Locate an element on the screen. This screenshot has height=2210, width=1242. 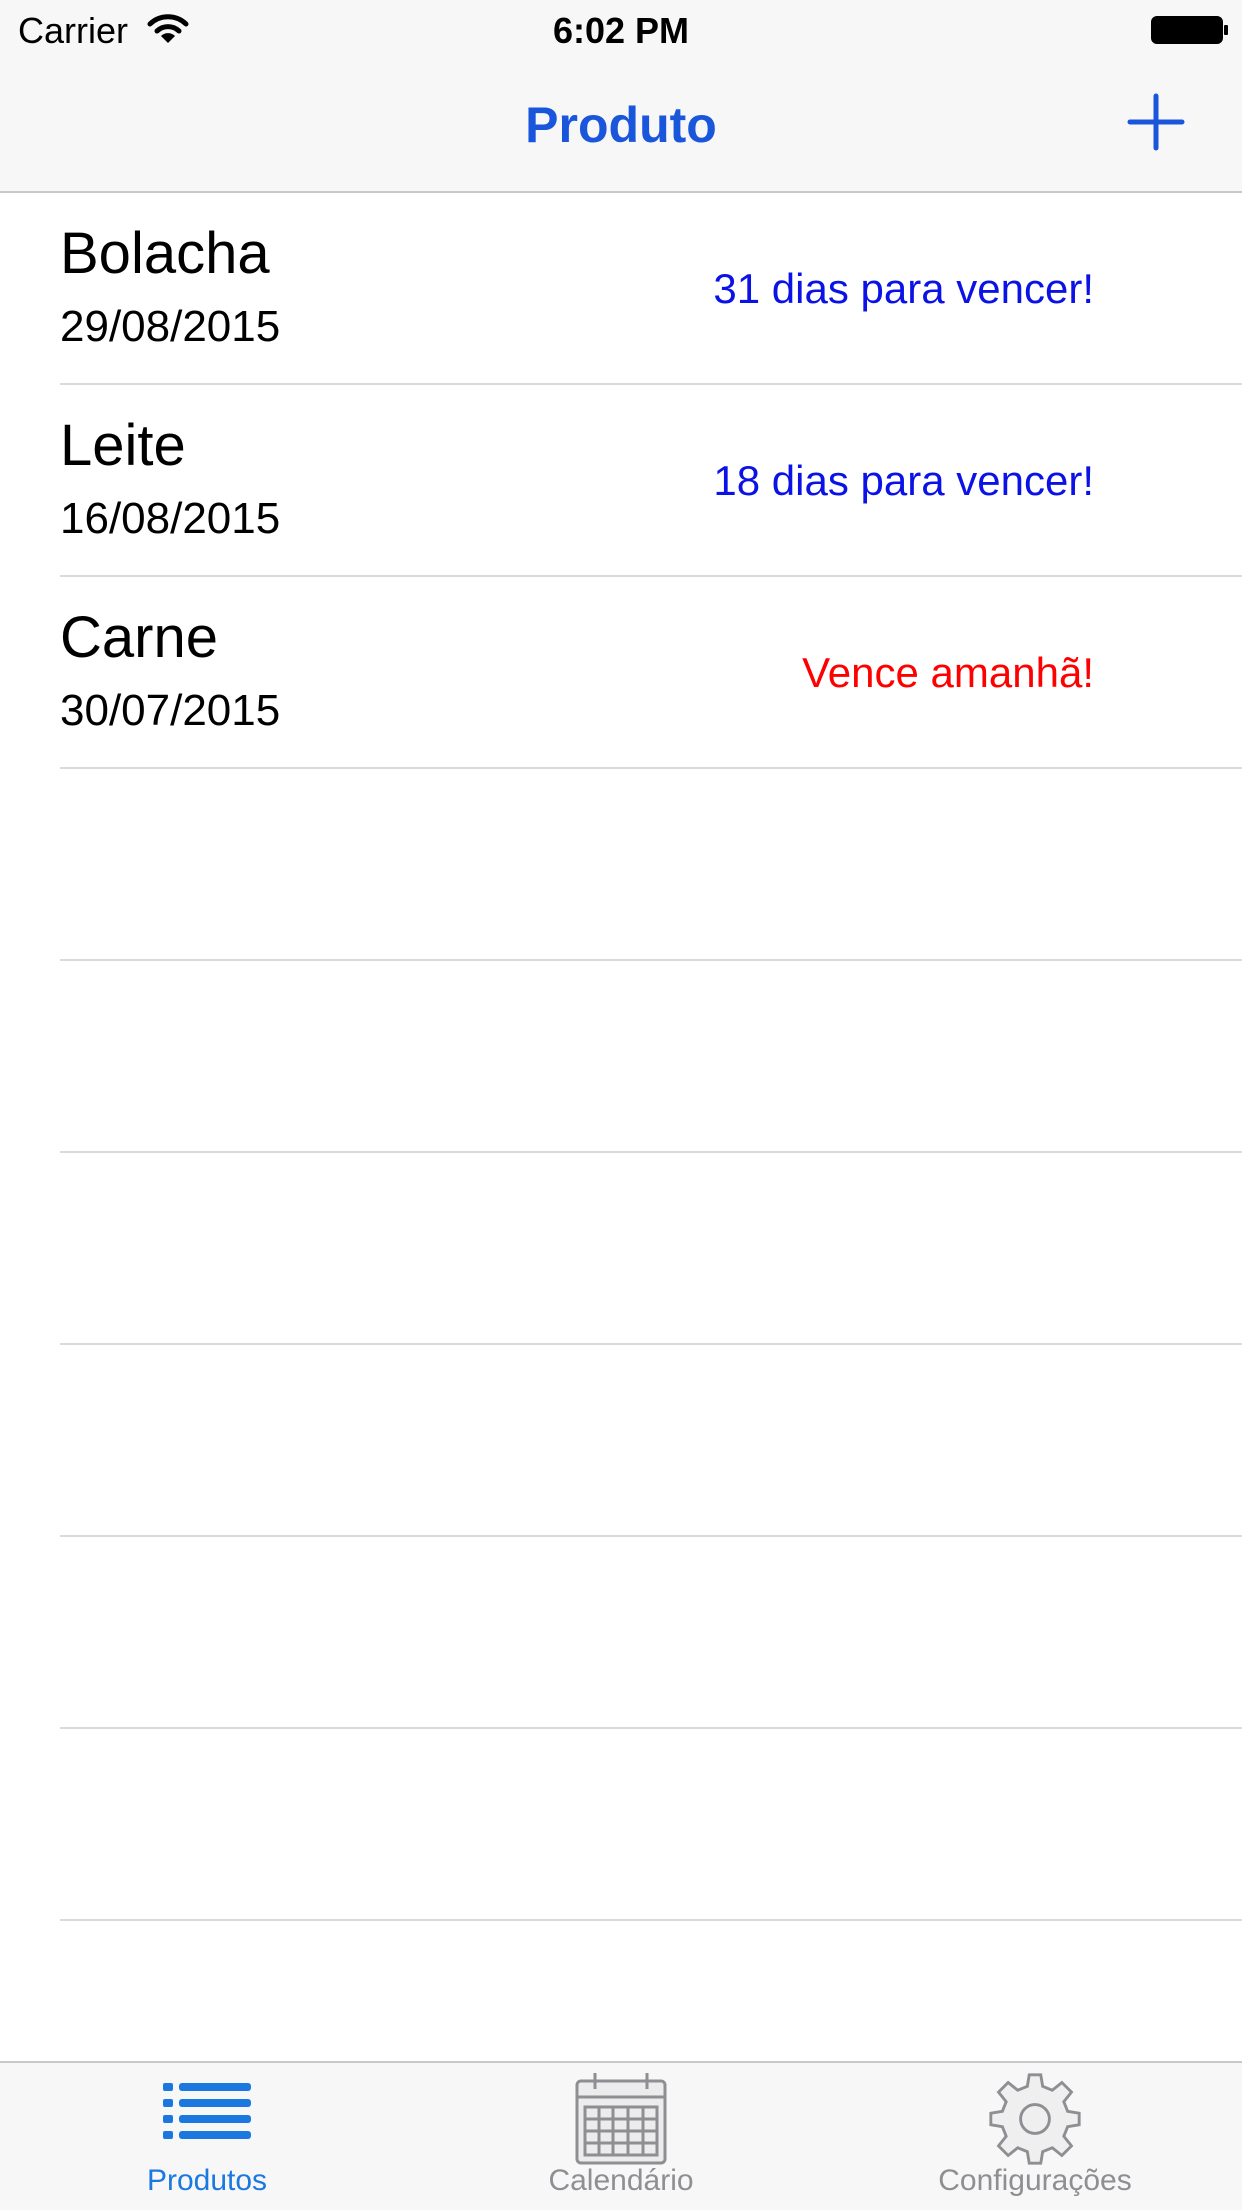
tab-label: Calendário is located at coordinates (621, 2180).